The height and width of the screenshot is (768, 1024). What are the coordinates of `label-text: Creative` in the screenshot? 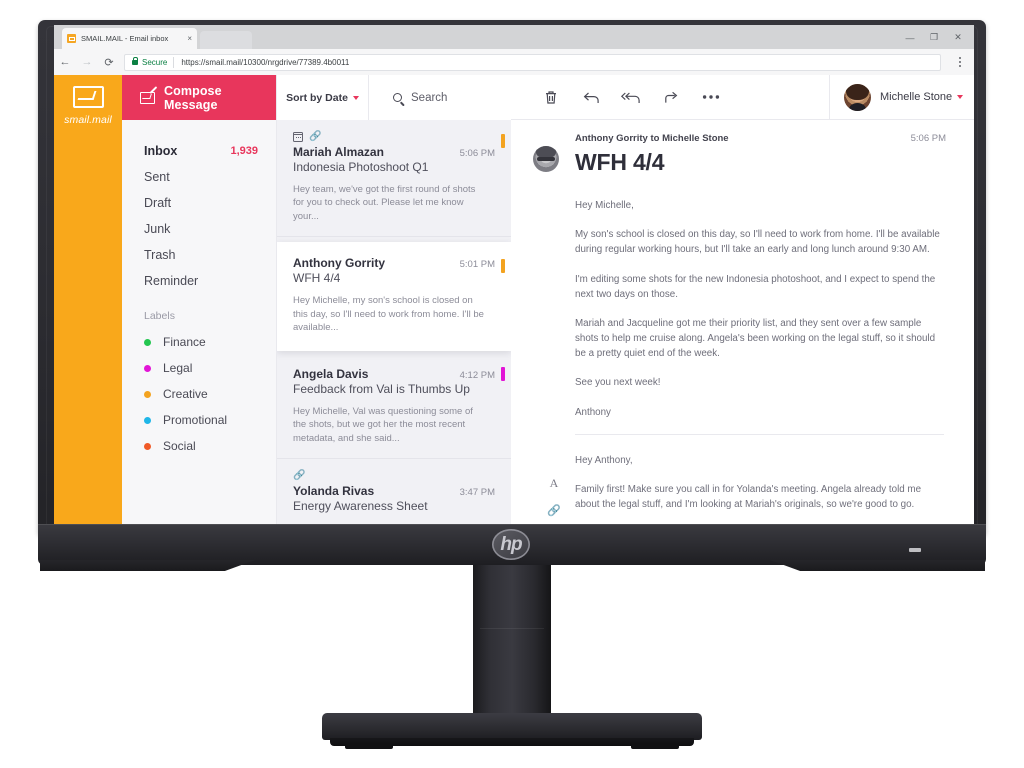 It's located at (185, 394).